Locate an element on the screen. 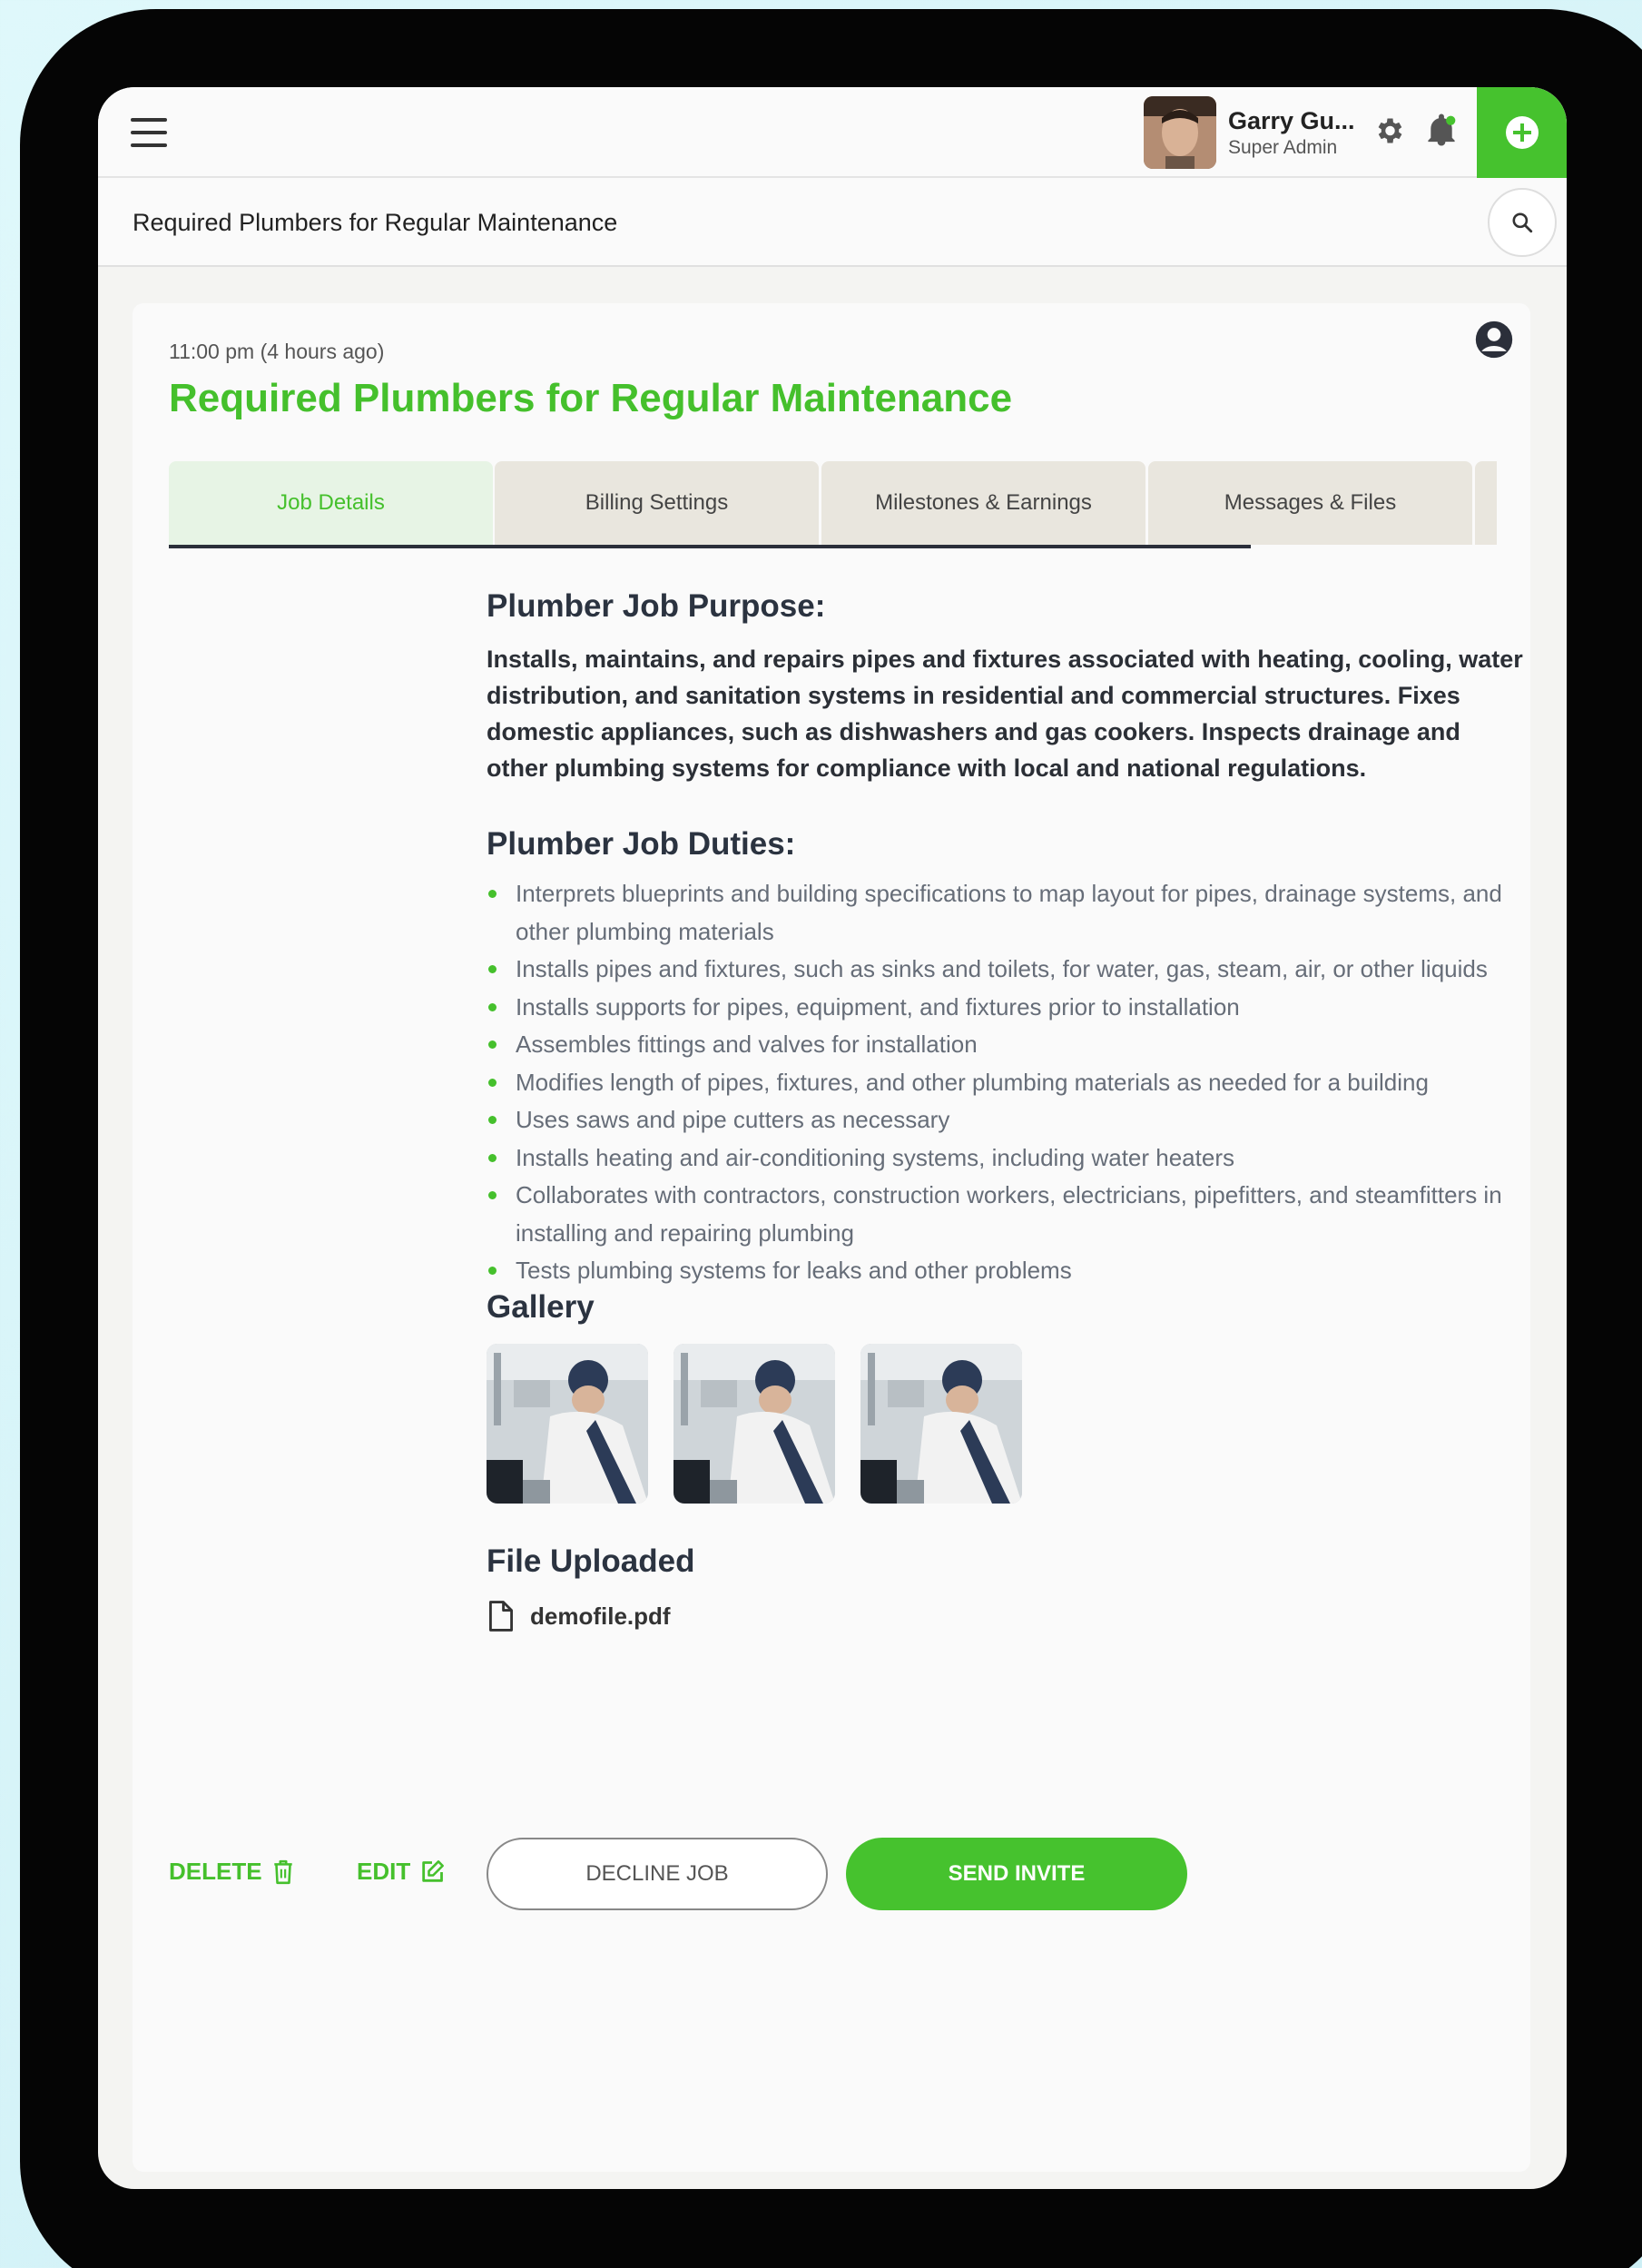 The height and width of the screenshot is (2268, 1642). plus-icon is located at coordinates (1522, 132).